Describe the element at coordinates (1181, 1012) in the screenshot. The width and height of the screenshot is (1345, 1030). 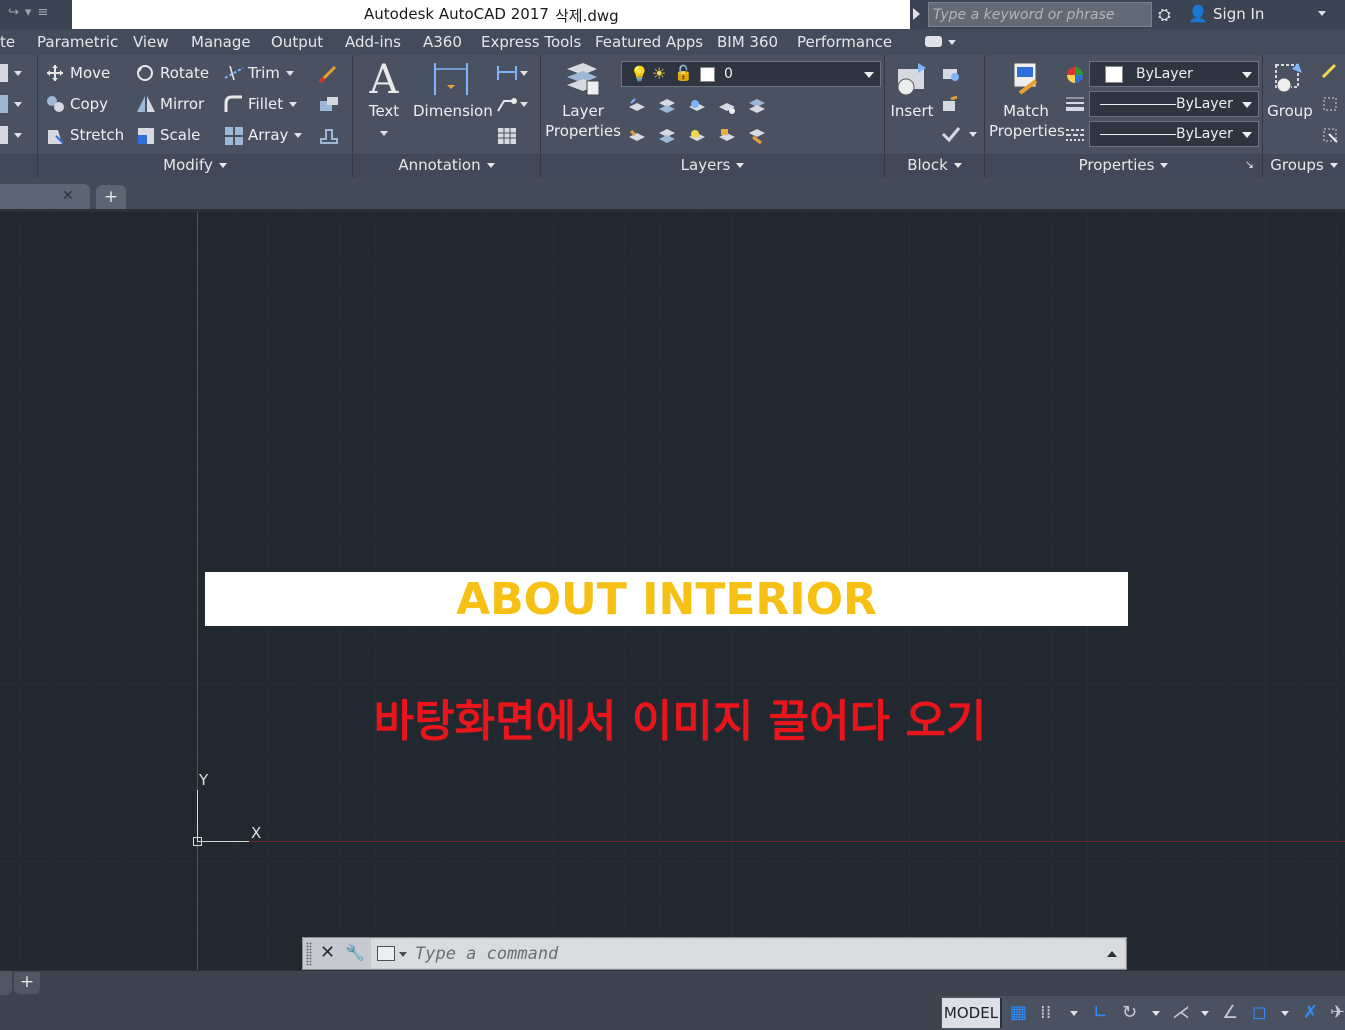
I see `isodraft-icon: ⋌` at that location.